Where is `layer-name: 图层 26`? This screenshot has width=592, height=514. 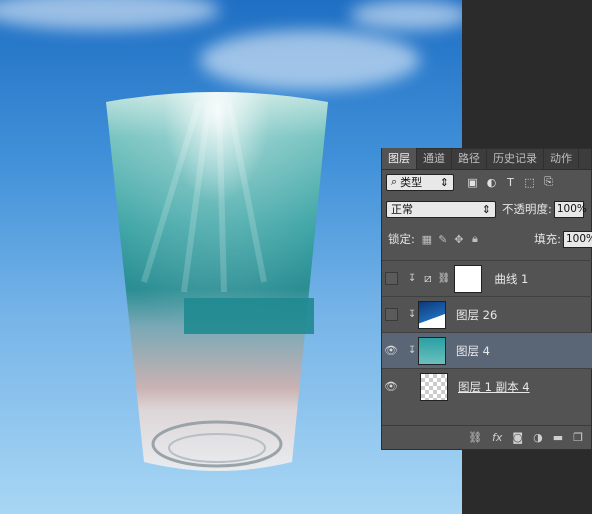
layer-name: 图层 26 is located at coordinates (476, 315).